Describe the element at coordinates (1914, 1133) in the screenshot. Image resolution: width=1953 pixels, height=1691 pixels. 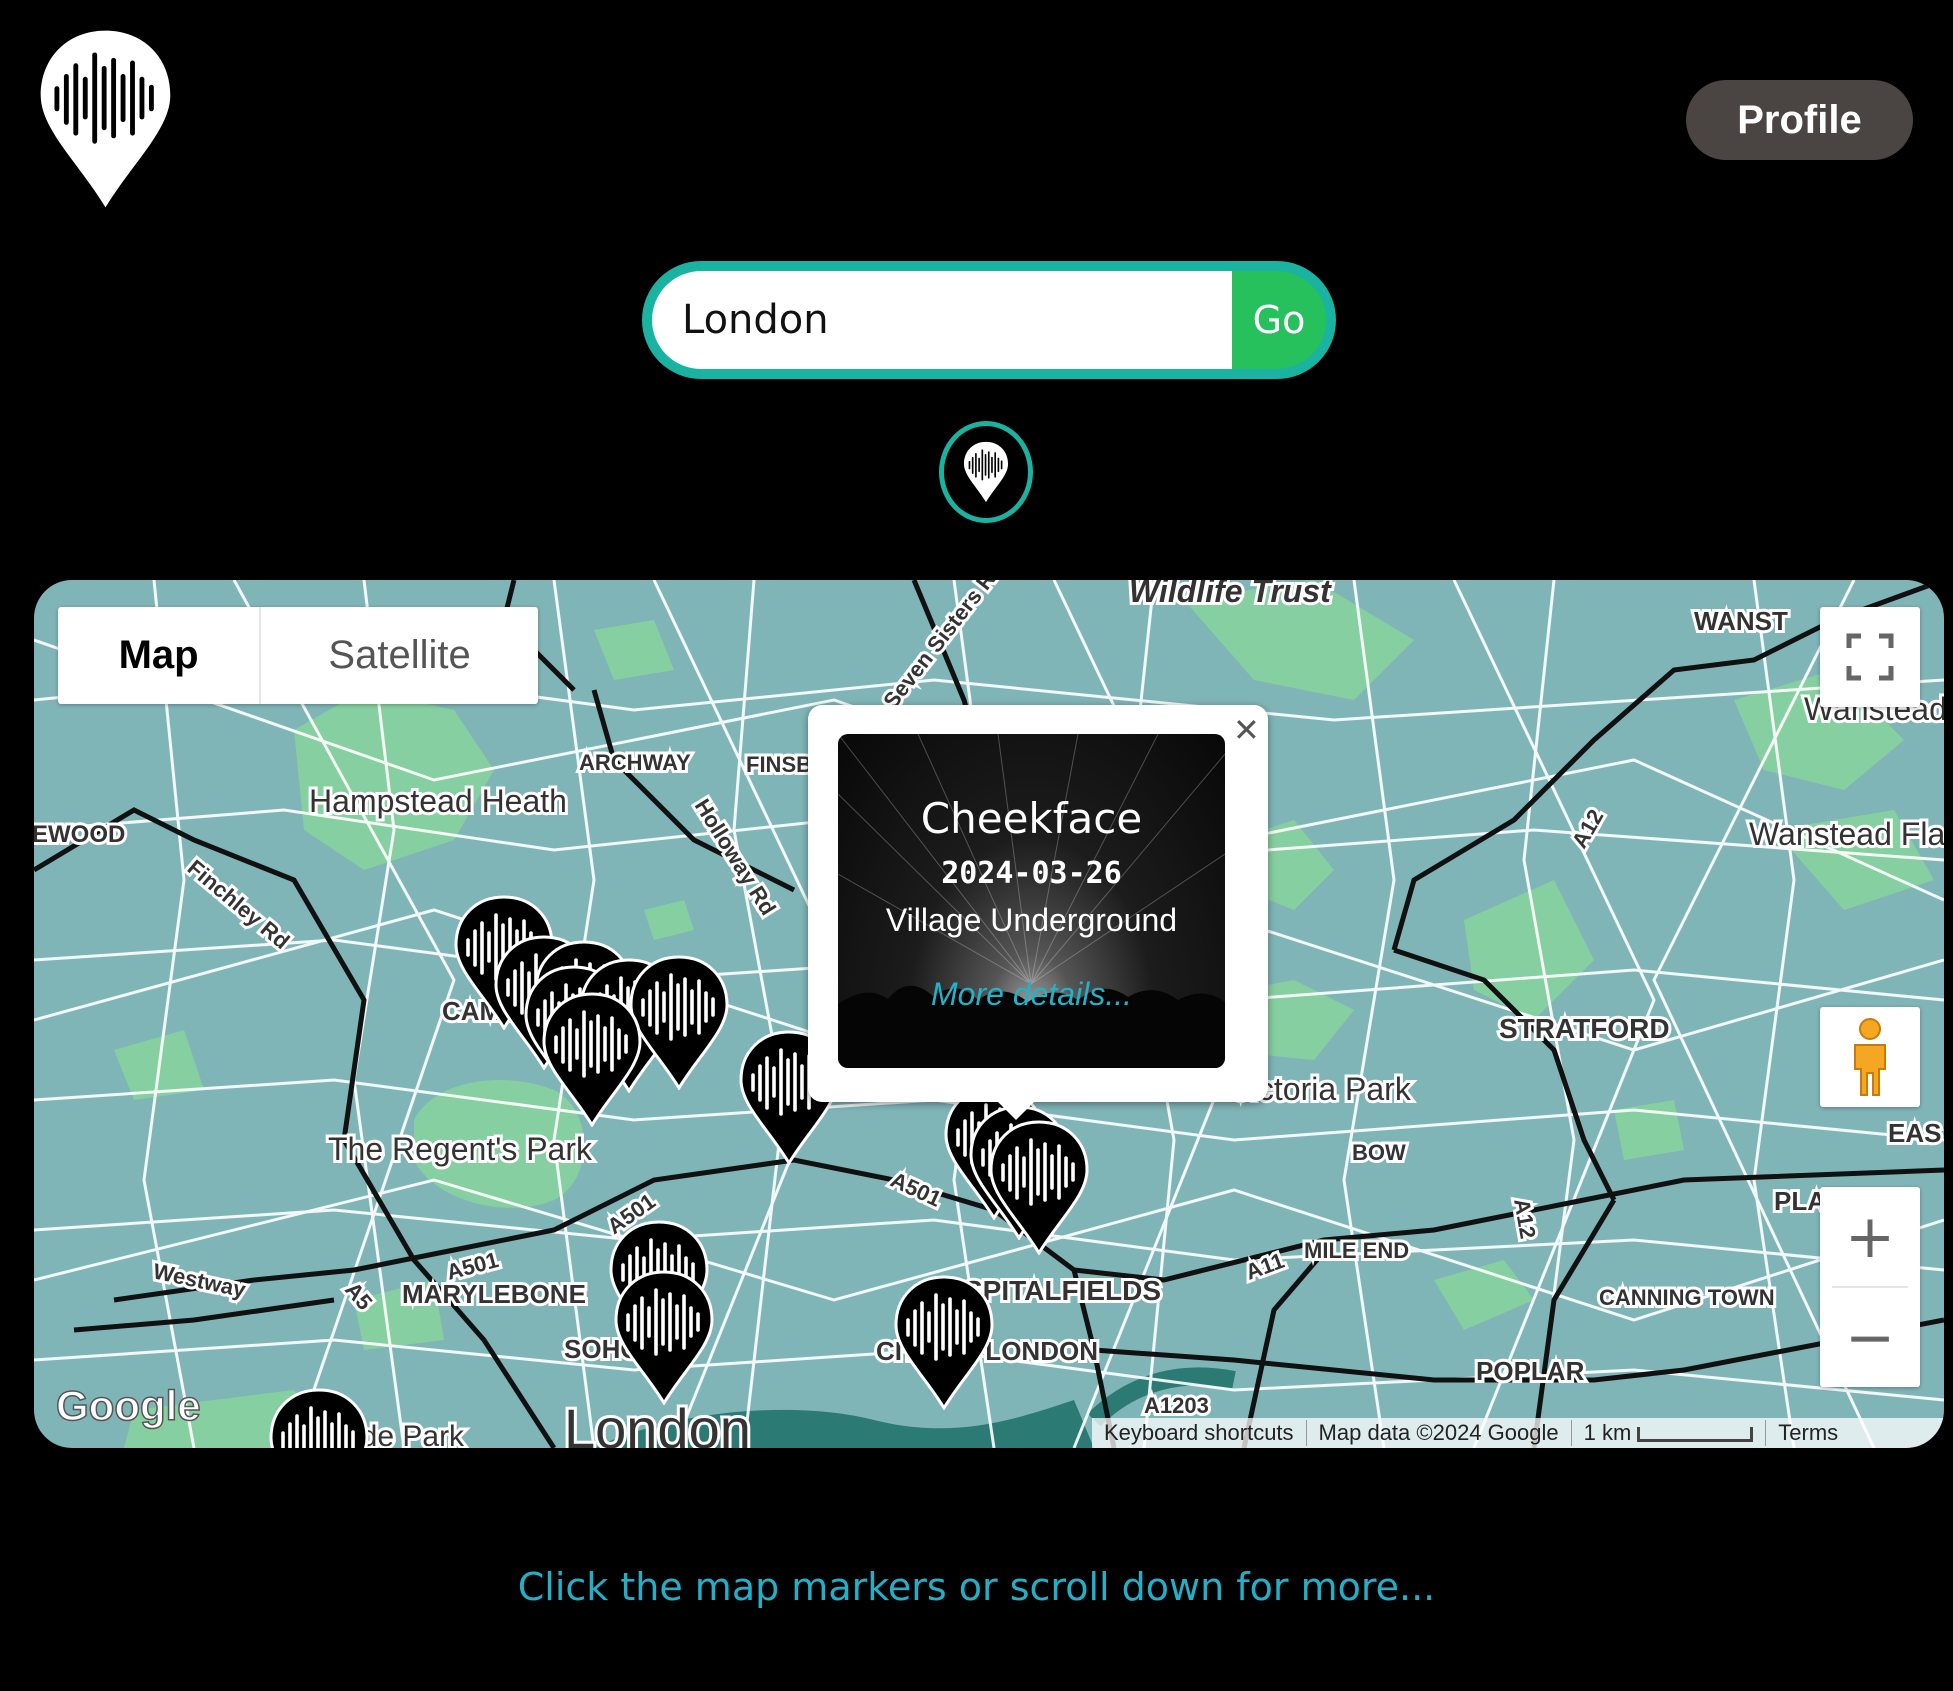
I see `label-eas: EAS` at that location.